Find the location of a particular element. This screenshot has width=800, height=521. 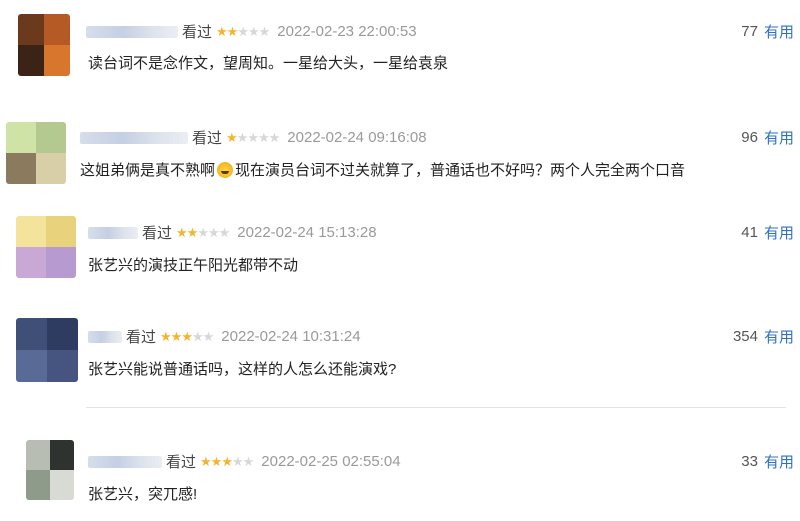

useful-count: 77 is located at coordinates (749, 31).